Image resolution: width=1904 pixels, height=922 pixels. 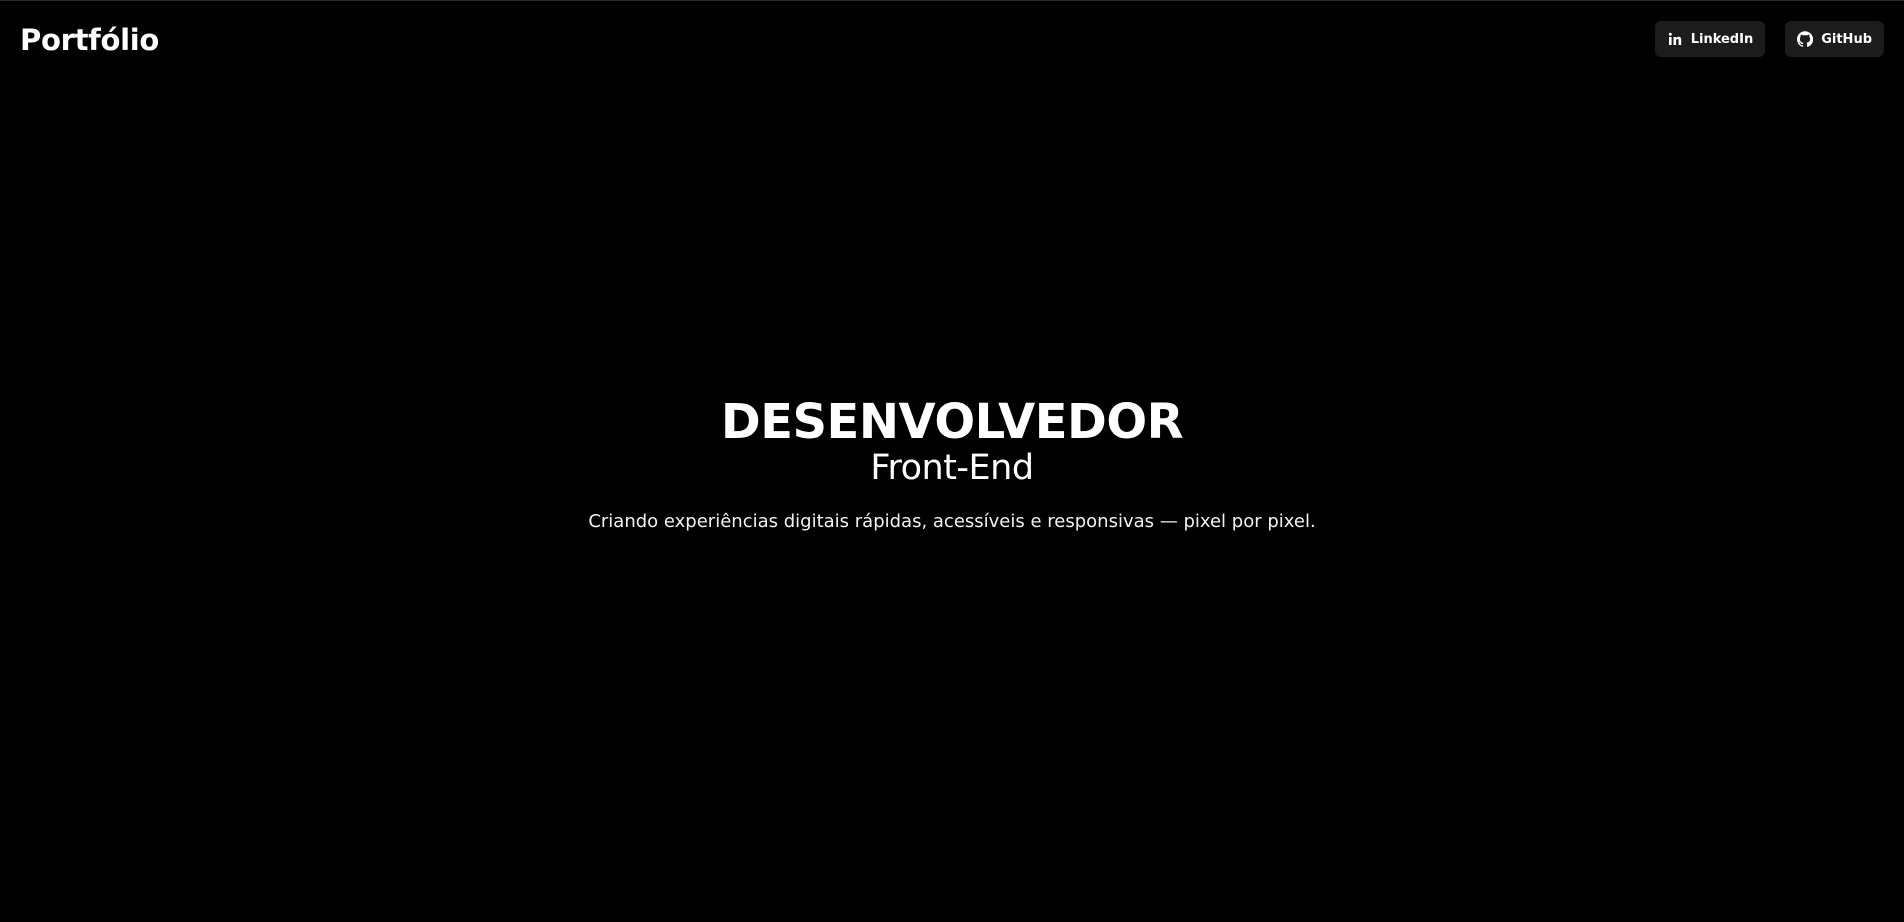 I want to click on linkedin-icon, so click(x=1675, y=39).